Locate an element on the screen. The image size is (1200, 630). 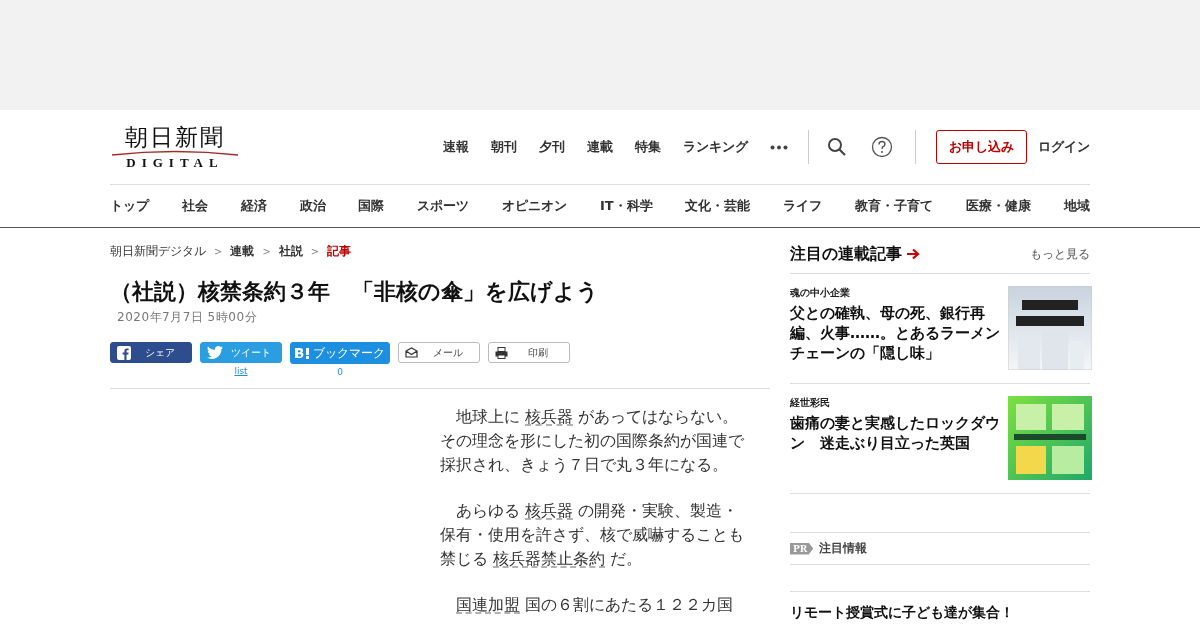
category-tab: 医療・健康 is located at coordinates (998, 206).